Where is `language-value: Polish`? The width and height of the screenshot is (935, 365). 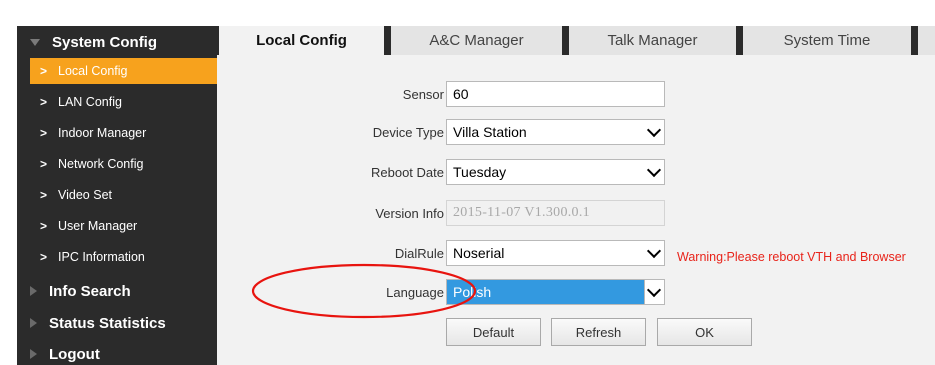 language-value: Polish is located at coordinates (472, 292).